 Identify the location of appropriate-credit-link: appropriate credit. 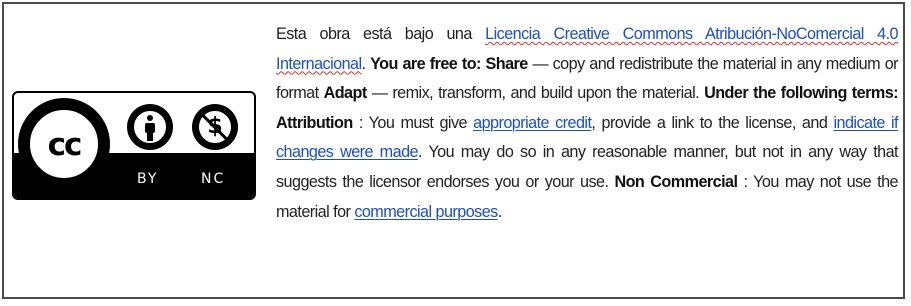
(532, 123).